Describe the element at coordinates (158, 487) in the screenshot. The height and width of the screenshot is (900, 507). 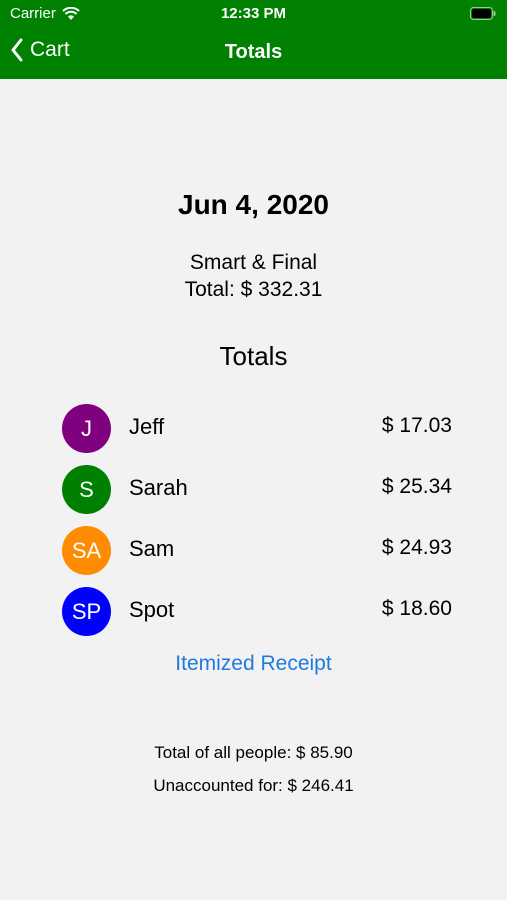
I see `person-name: Sarah` at that location.